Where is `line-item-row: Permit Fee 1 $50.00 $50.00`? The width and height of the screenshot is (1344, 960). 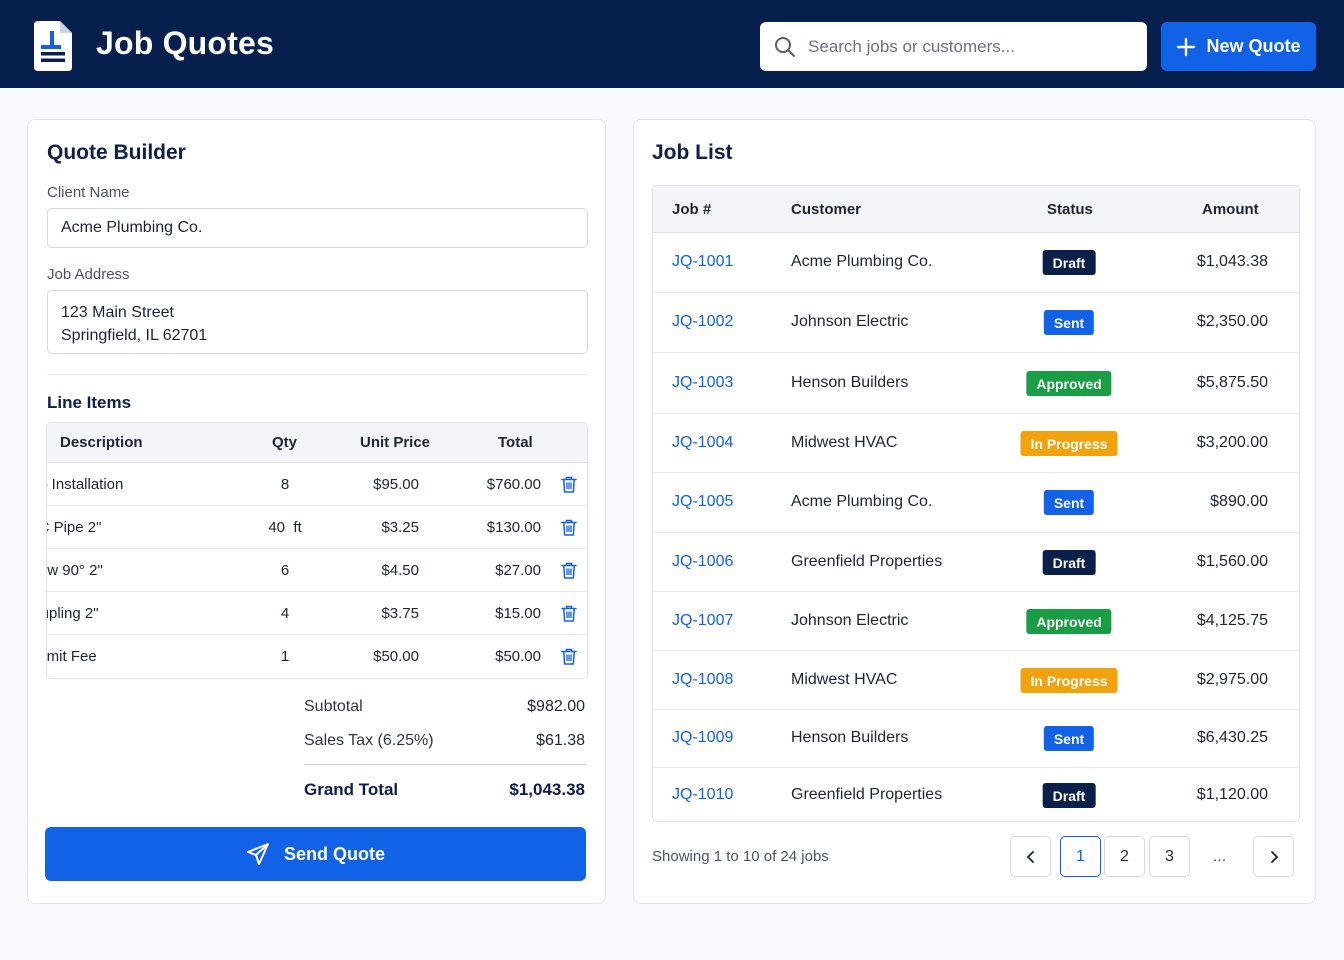
line-item-row: Permit Fee 1 $50.00 $50.00 is located at coordinates (317, 656).